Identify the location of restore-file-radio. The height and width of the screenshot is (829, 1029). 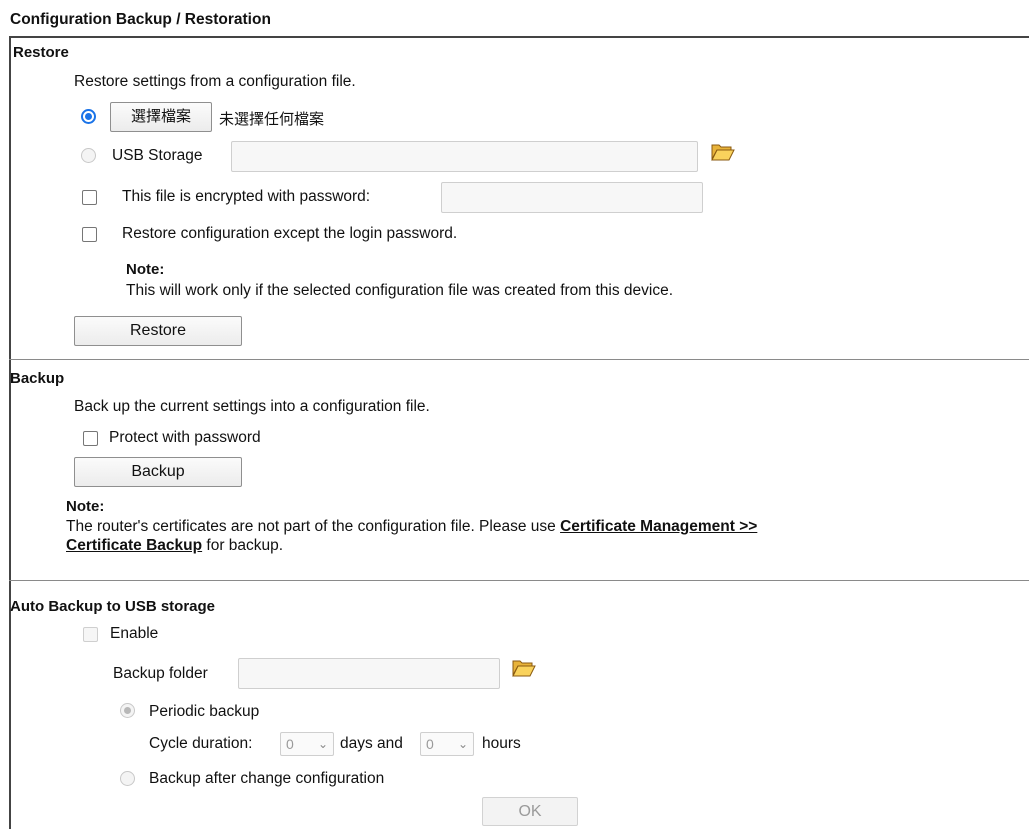
(88, 116).